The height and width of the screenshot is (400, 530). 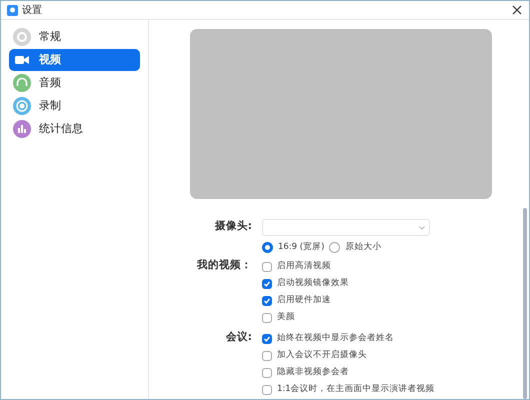 What do you see at coordinates (74, 60) in the screenshot?
I see `sidebar-item: 视频` at bounding box center [74, 60].